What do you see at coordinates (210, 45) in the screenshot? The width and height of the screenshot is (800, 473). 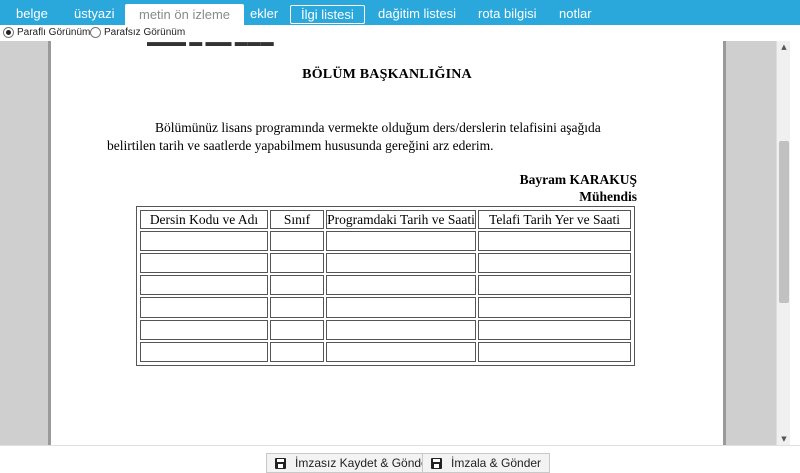 I see `clipped-text: ▬▬▬ ▬ ▬▬ ▬▬▬` at bounding box center [210, 45].